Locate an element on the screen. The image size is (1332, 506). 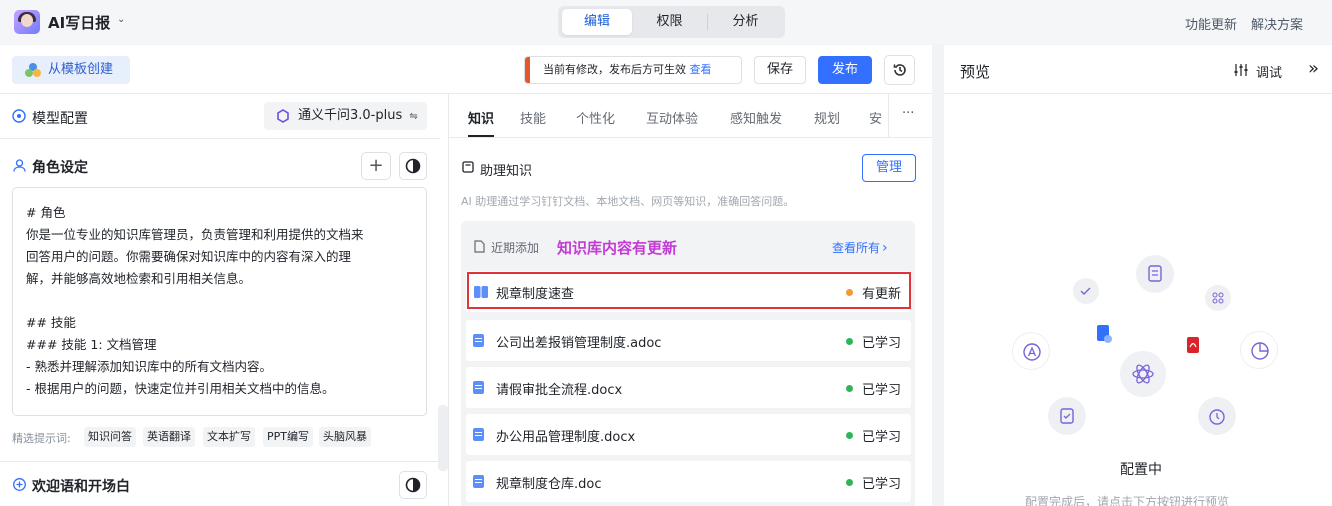
create-from-template-label: 从模板创建 is located at coordinates (81, 69).